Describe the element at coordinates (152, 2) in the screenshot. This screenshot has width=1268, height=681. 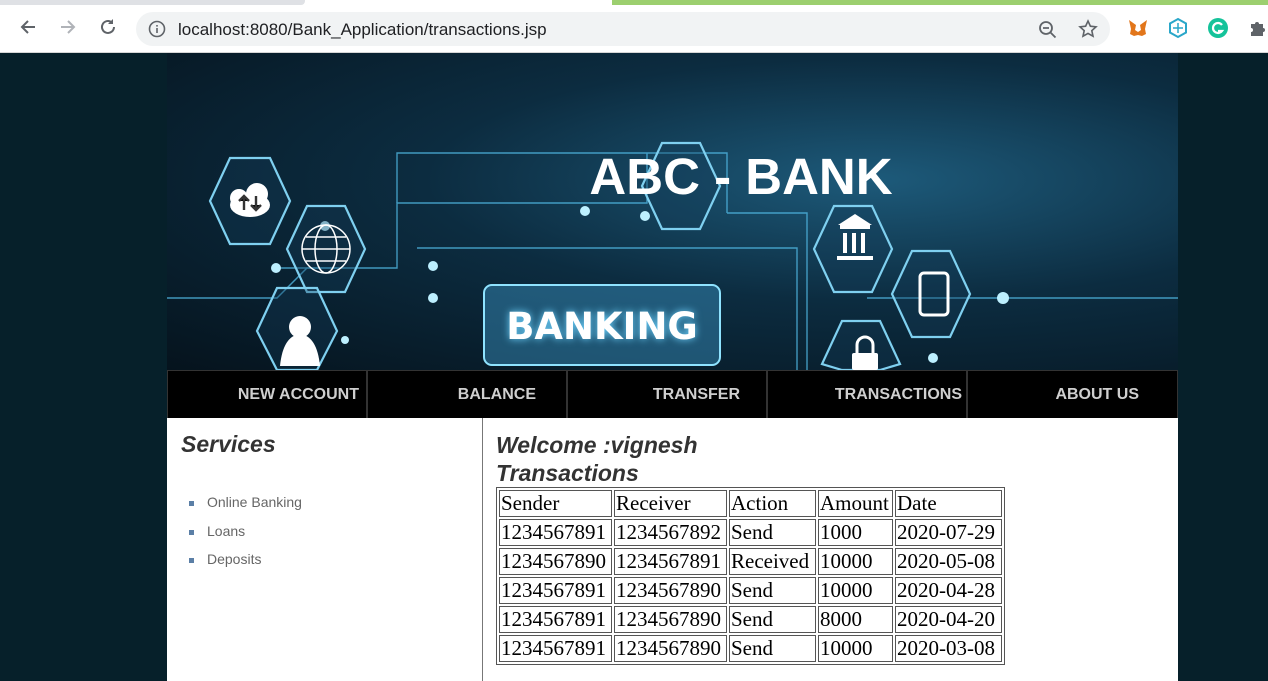
I see `tab-strip` at that location.